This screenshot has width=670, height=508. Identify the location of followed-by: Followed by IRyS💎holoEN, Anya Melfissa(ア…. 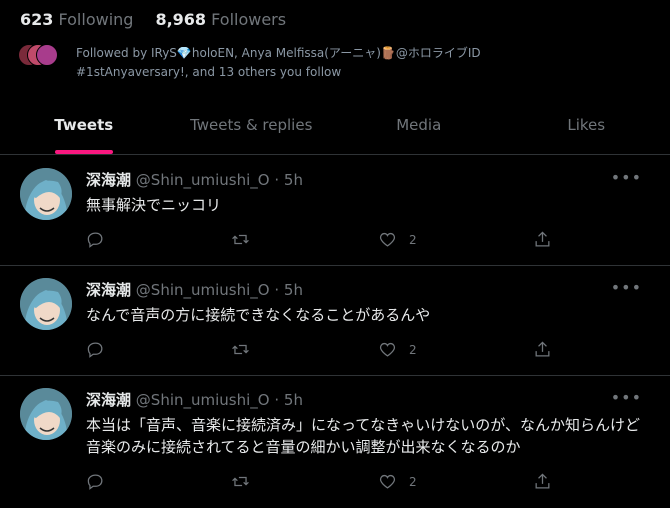
(282, 63).